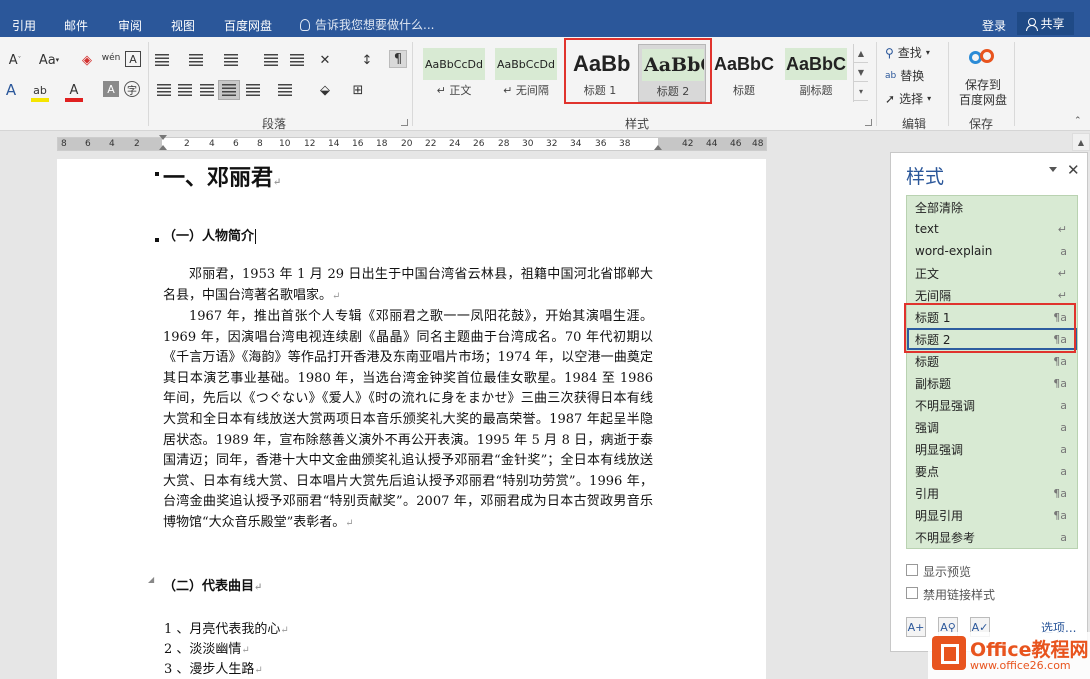  I want to click on pane-menu-icon, so click(1053, 169).